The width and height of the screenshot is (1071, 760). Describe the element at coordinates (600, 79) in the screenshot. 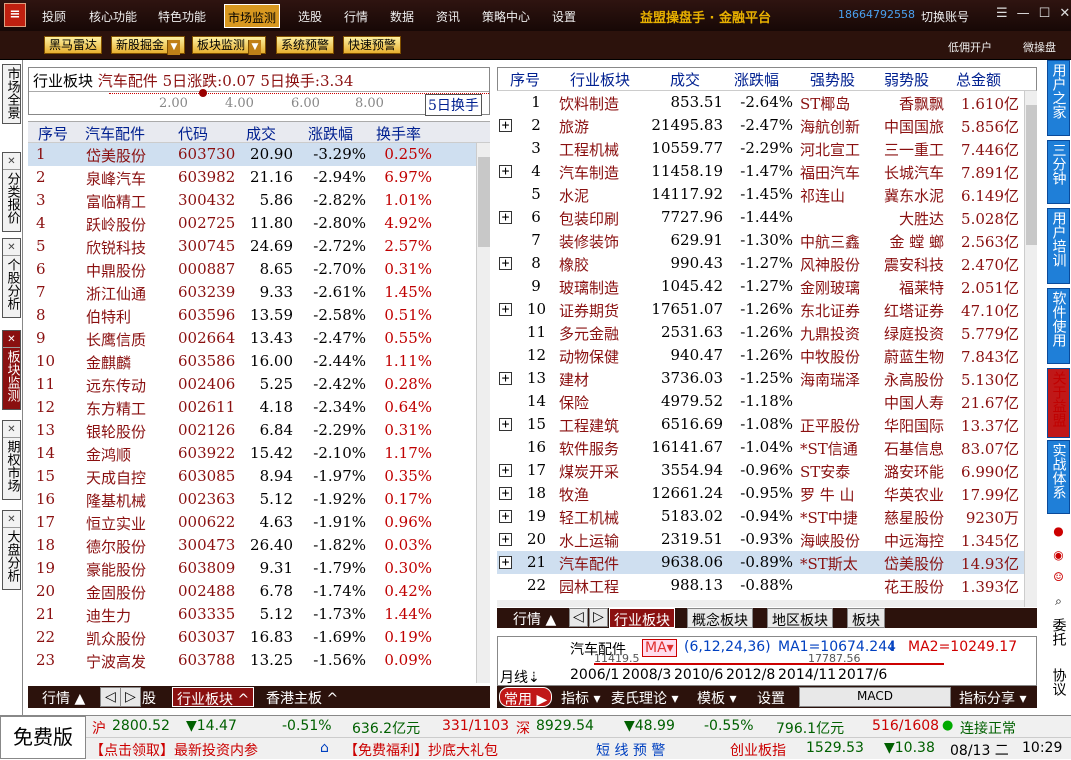

I see `col-header-sector: 行业板块` at that location.